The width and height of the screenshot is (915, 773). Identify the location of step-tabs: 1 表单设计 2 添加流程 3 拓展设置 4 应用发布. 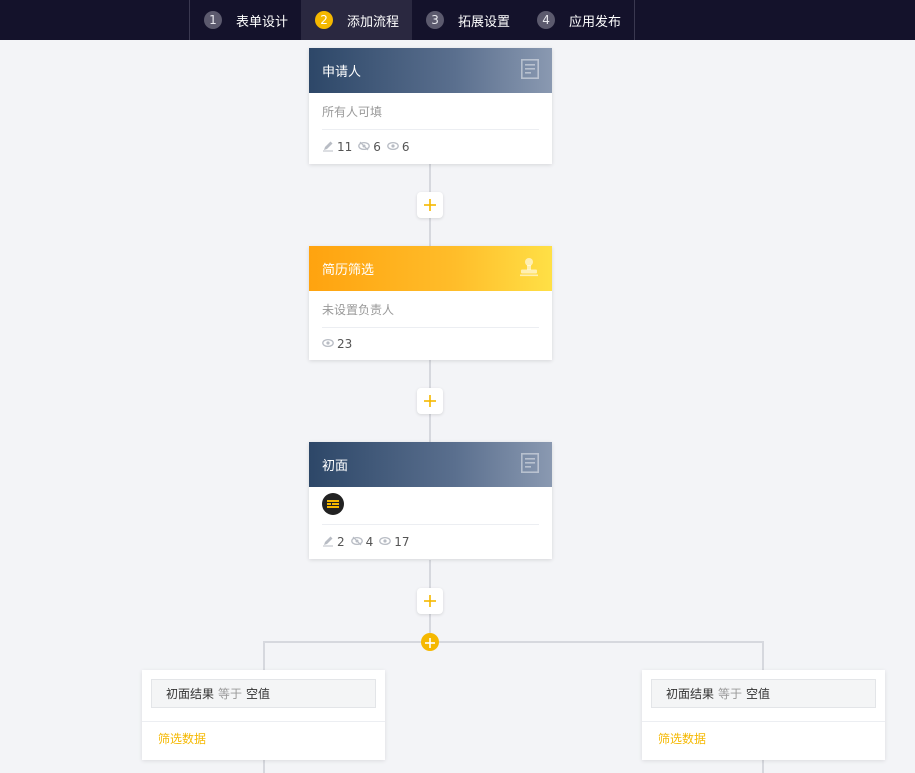
(412, 20).